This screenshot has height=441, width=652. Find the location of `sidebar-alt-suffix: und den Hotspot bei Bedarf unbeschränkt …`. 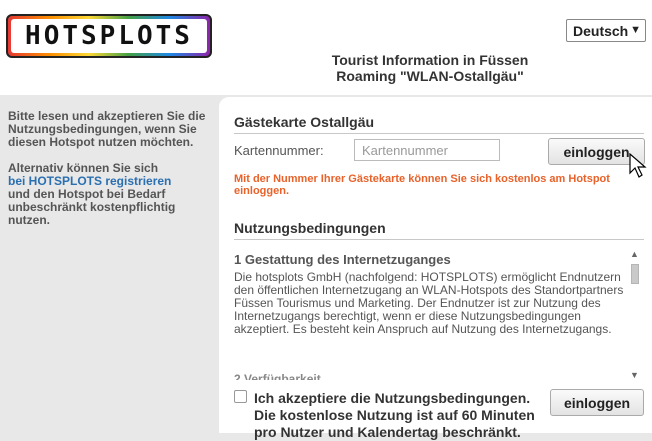

sidebar-alt-suffix: und den Hotspot bei Bedarf unbeschränkt … is located at coordinates (92, 207).